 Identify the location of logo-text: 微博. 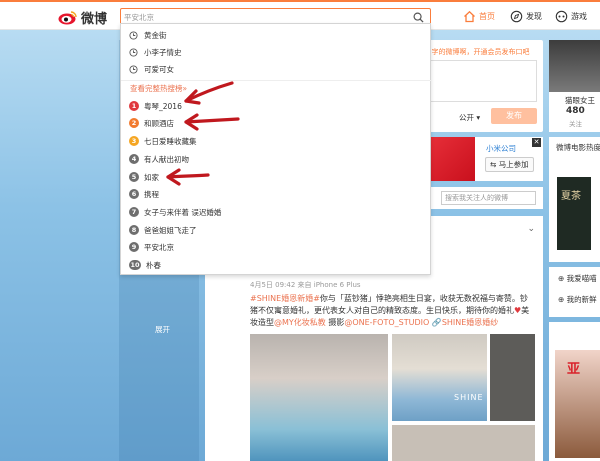
(94, 19).